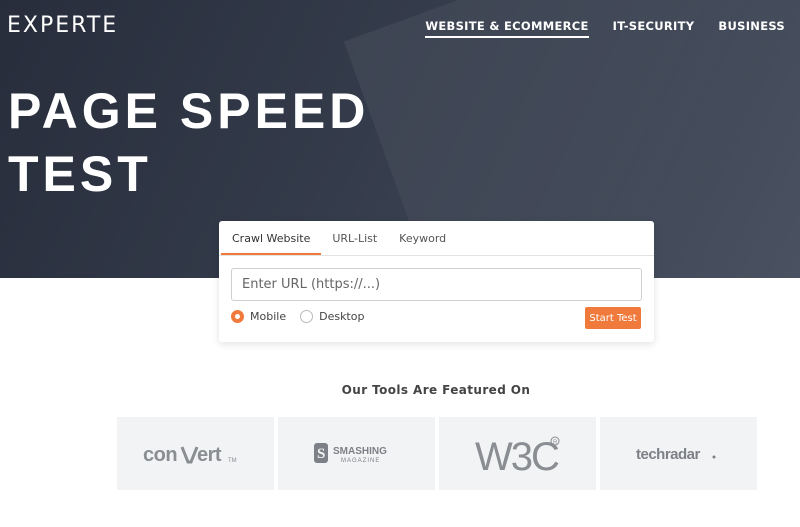  What do you see at coordinates (751, 28) in the screenshot?
I see `nav-item-business: BUSINESS` at bounding box center [751, 28].